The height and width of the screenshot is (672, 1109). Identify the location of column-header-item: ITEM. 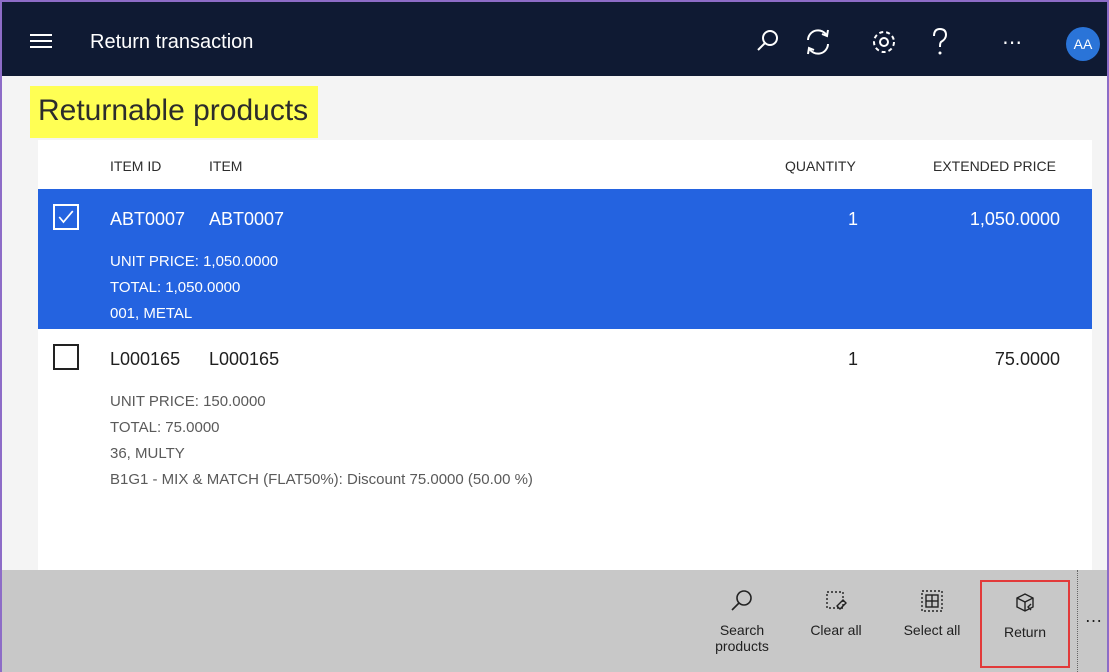
(226, 166).